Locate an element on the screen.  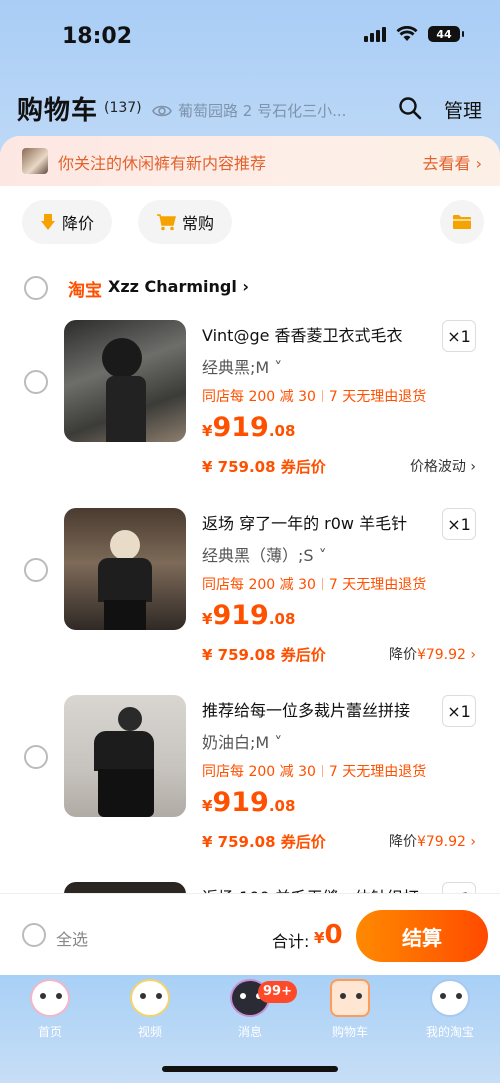
status-bar: 18:02 44 is located at coordinates (250, 36).